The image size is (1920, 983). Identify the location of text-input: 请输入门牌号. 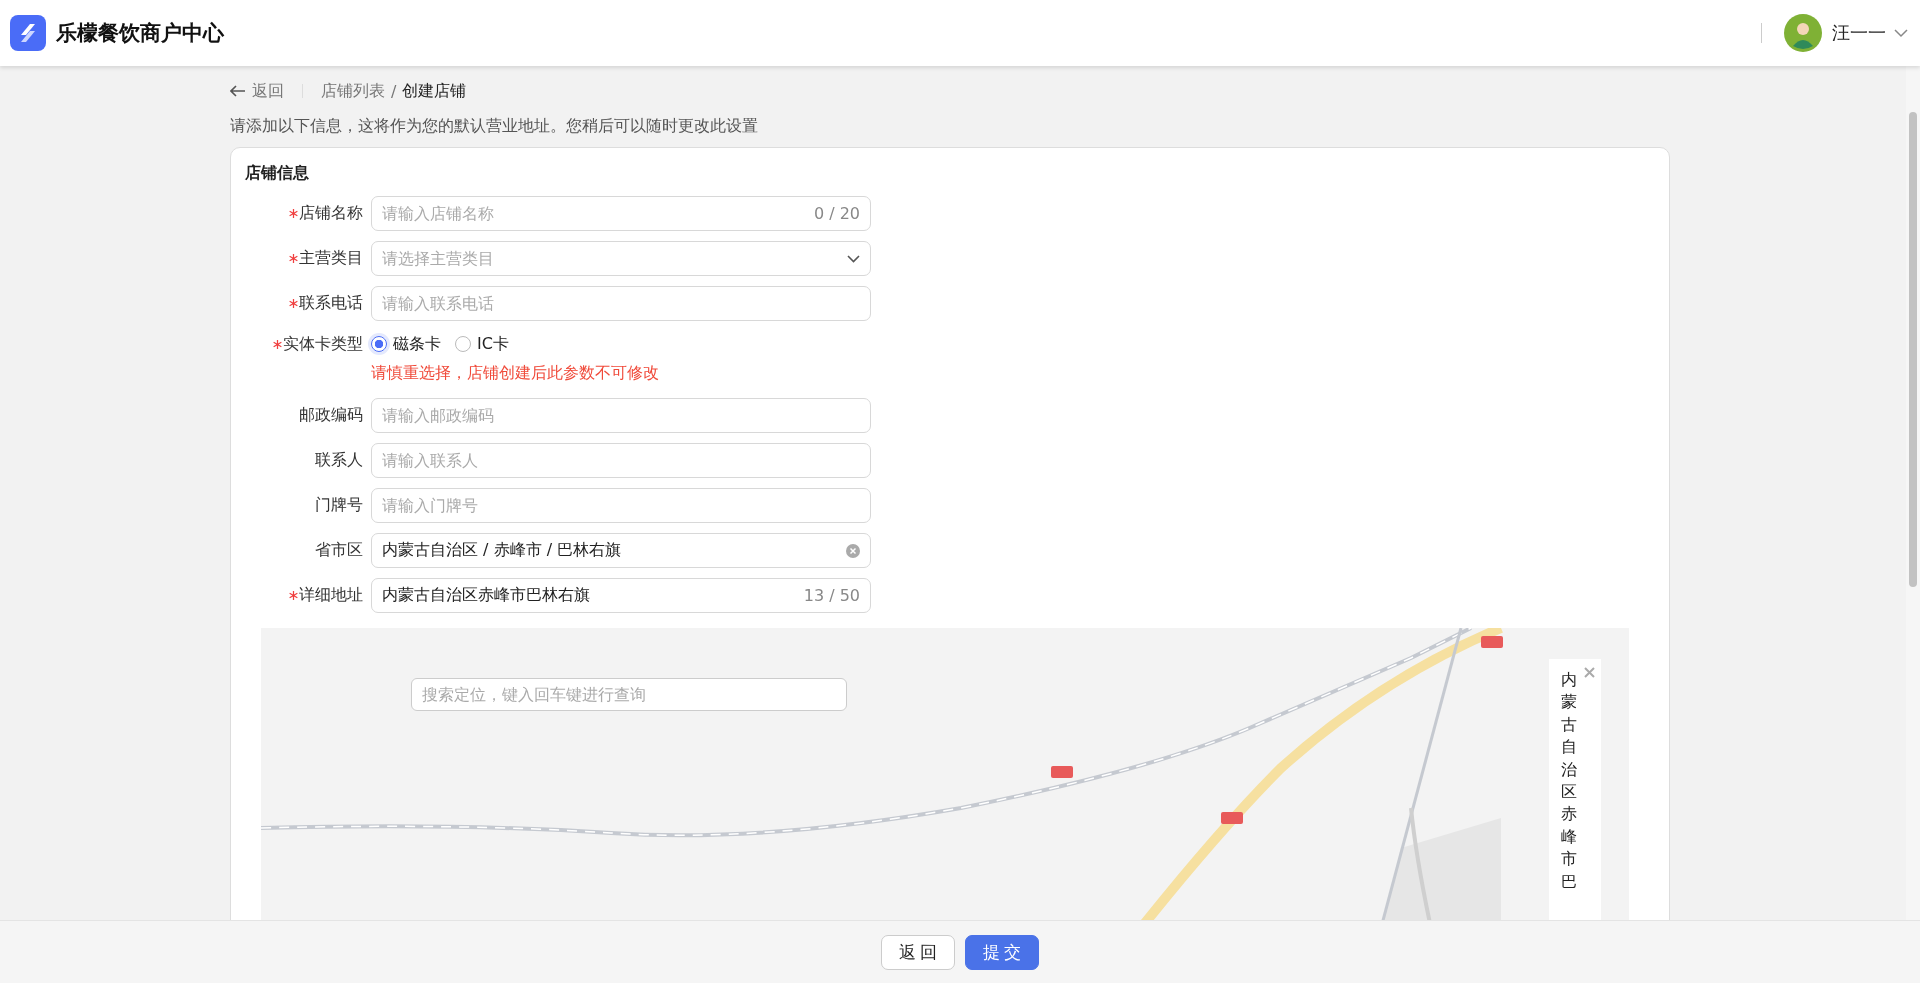
(621, 505).